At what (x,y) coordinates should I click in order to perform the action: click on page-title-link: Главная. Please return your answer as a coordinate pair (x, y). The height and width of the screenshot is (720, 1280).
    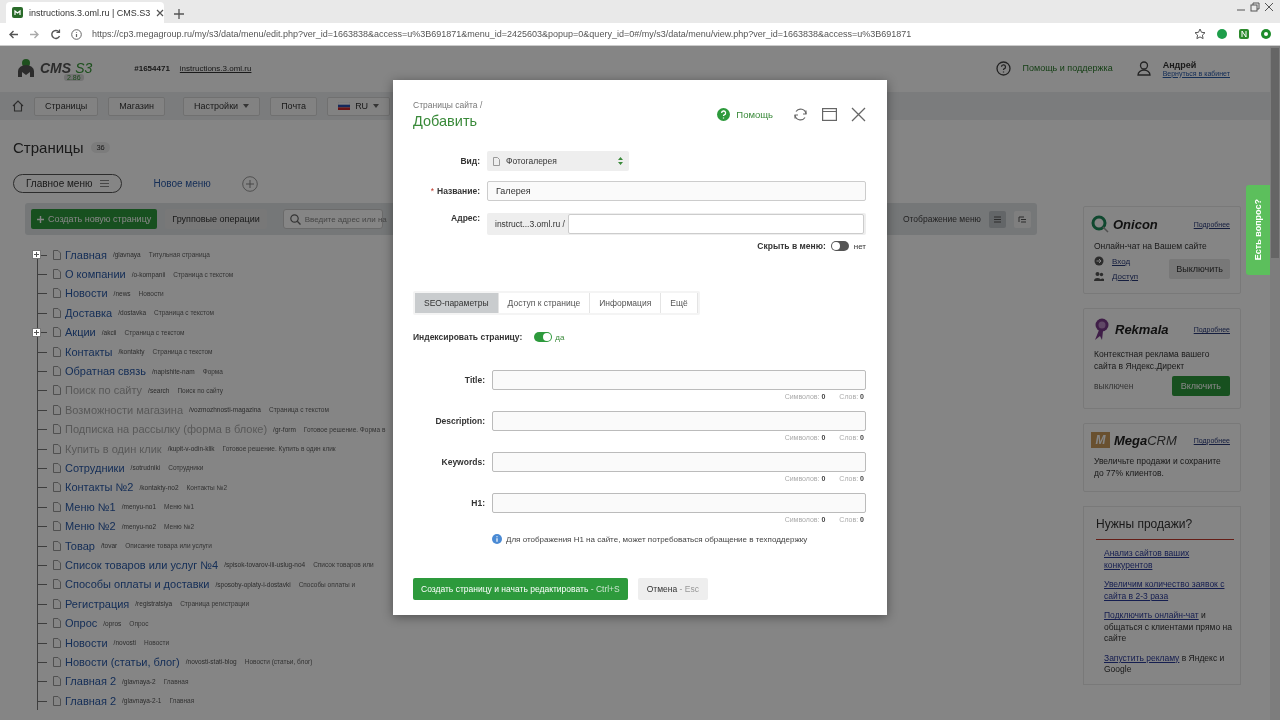
    Looking at the image, I should click on (86, 254).